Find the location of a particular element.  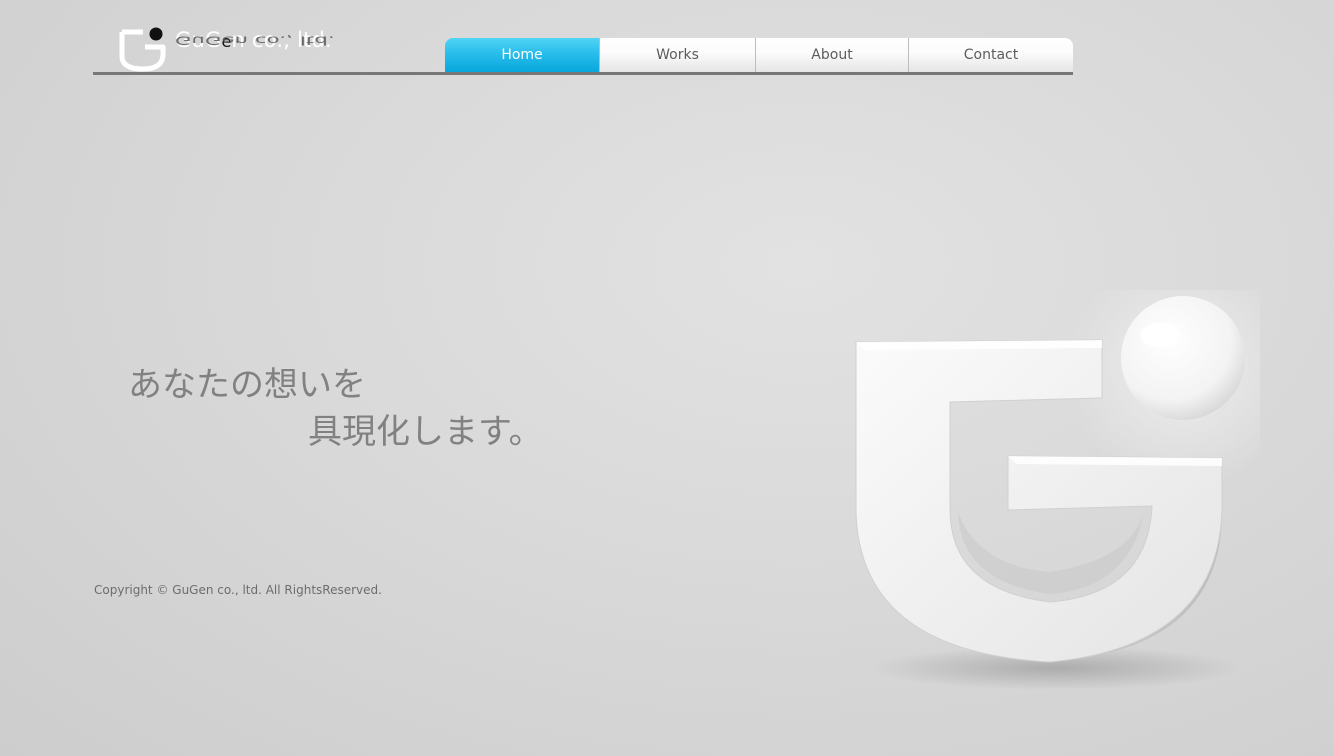

nav-about: About is located at coordinates (831, 55).